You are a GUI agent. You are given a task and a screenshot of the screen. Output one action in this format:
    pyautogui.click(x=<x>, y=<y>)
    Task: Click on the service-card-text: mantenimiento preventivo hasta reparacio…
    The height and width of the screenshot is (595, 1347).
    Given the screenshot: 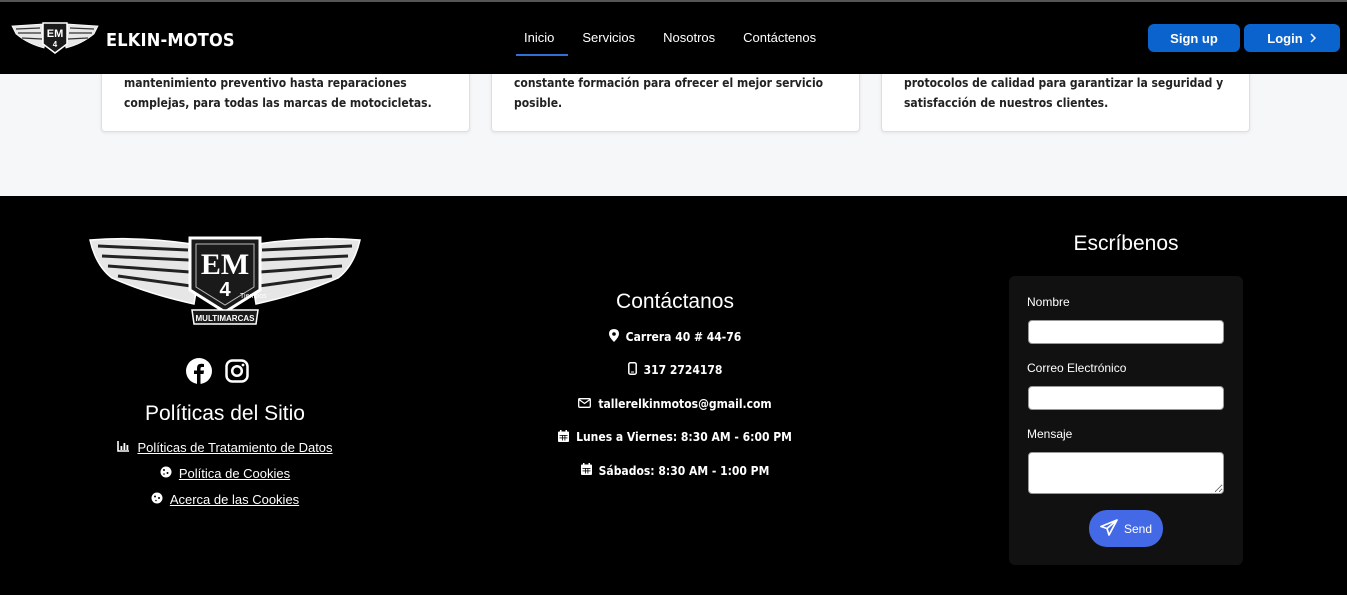 What is the action you would take?
    pyautogui.click(x=278, y=93)
    